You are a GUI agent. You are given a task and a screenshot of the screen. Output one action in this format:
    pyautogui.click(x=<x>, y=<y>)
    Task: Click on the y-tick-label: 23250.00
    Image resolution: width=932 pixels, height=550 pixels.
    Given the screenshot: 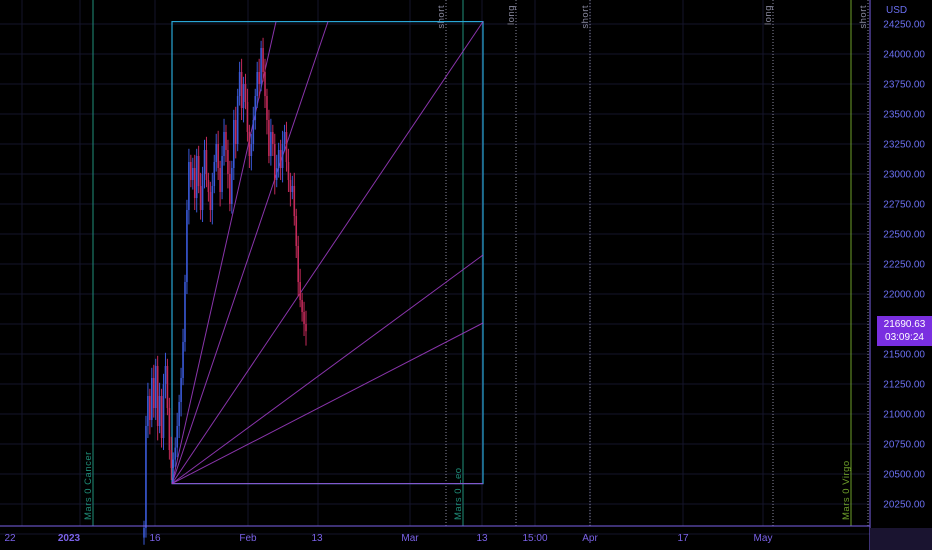 What is the action you would take?
    pyautogui.click(x=904, y=145)
    